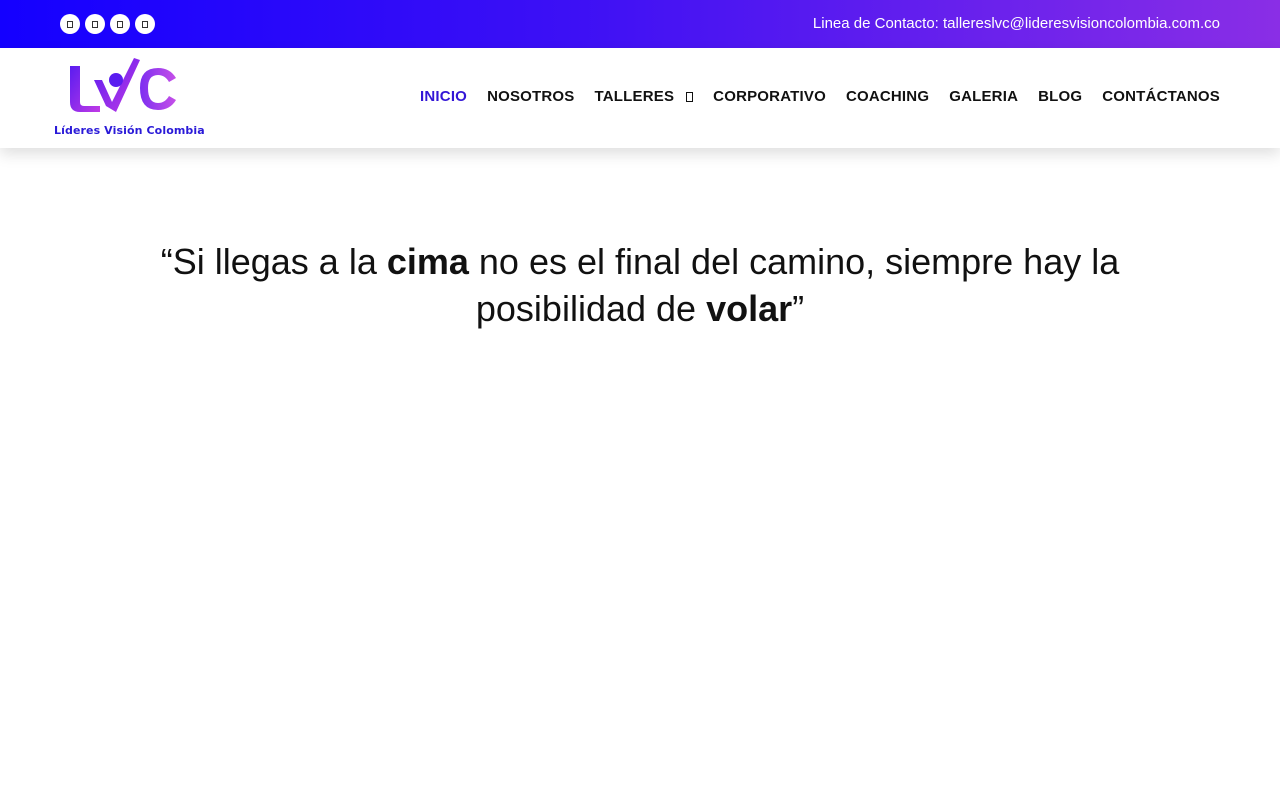 The height and width of the screenshot is (800, 1280). I want to click on site-logo: Líderes Visión Colombia, so click(129, 98).